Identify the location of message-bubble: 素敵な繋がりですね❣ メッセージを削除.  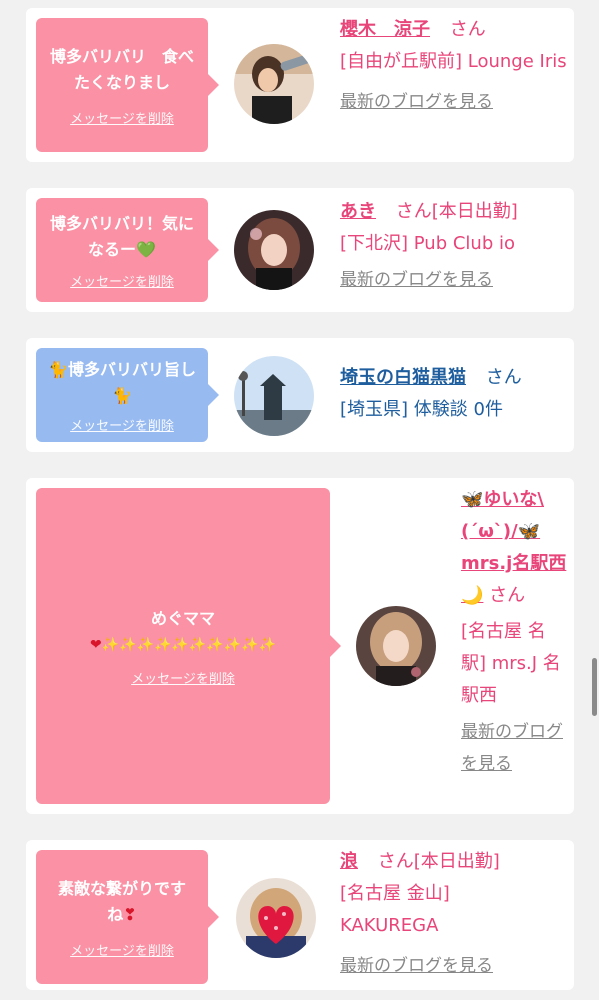
(127, 917).